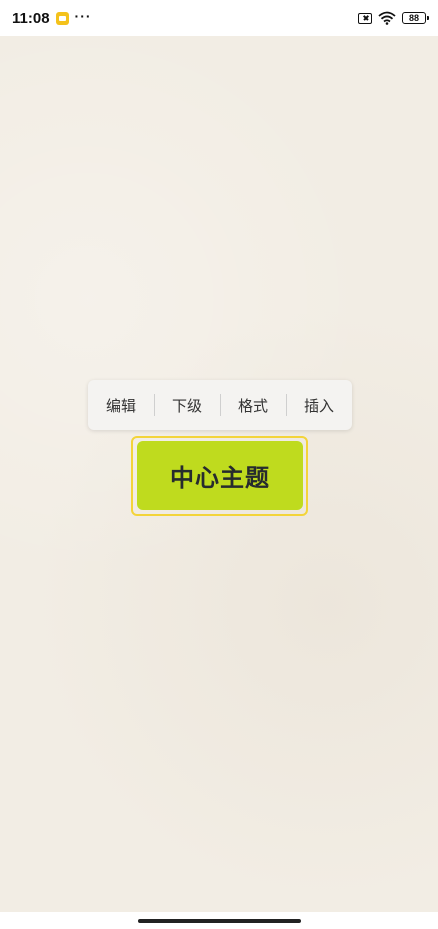 This screenshot has width=438, height=929. Describe the element at coordinates (387, 18) in the screenshot. I see `wifi-icon` at that location.